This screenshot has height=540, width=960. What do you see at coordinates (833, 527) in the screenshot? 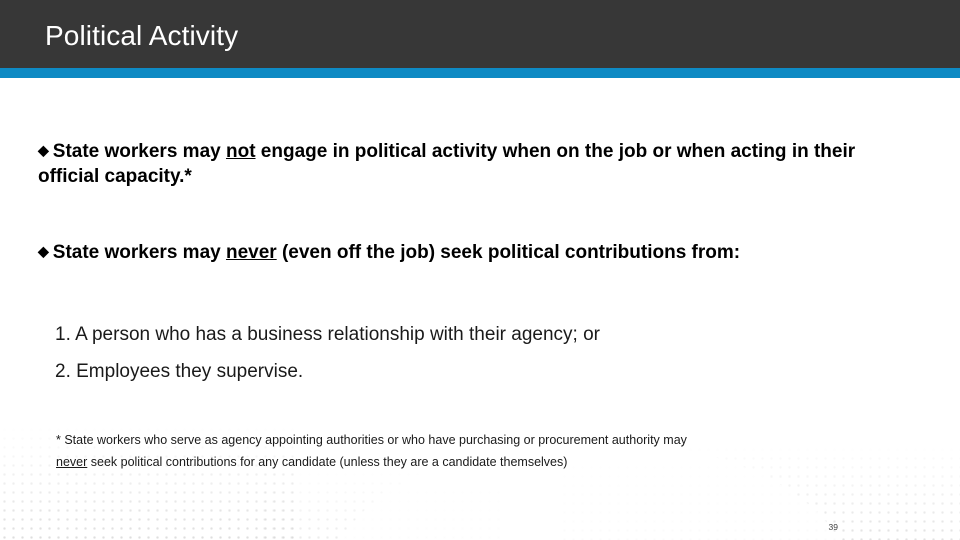
I see `page-number: 39` at bounding box center [833, 527].